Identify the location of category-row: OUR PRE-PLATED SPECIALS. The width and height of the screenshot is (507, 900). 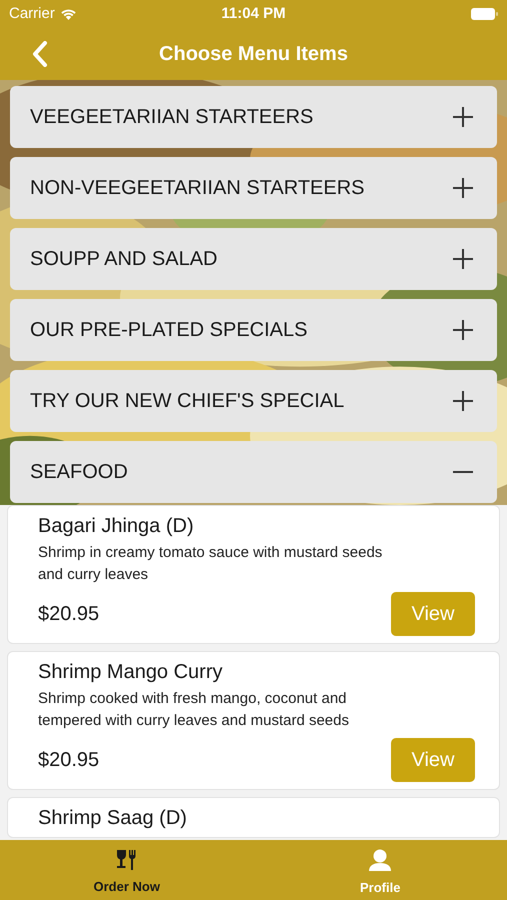
(253, 330).